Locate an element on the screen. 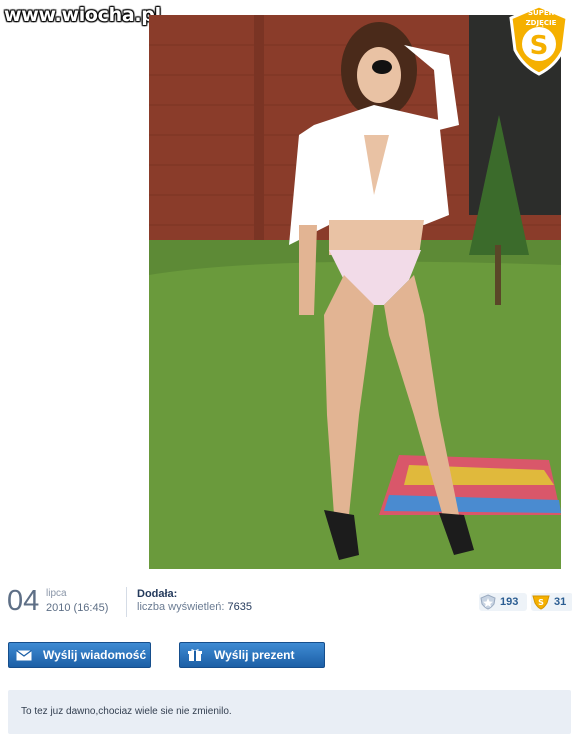 This screenshot has height=738, width=572. views-value: 7635 is located at coordinates (239, 607).